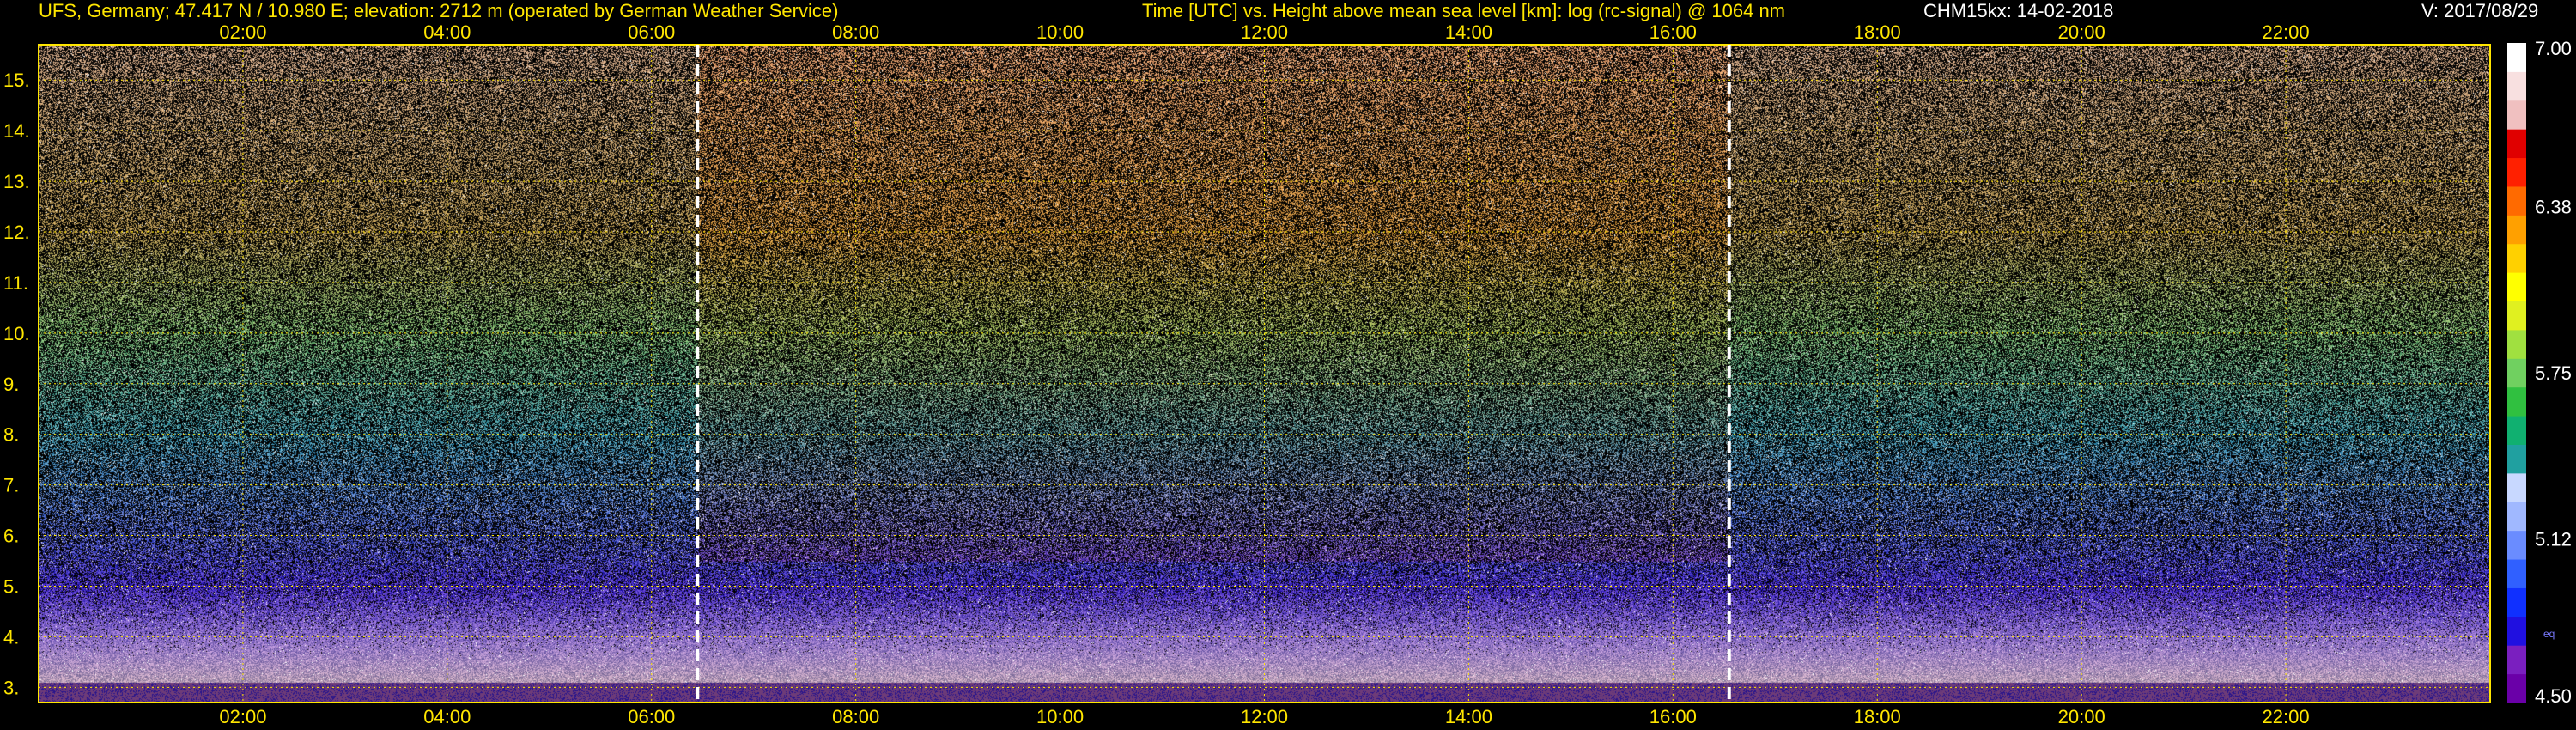 The height and width of the screenshot is (730, 2576). Describe the element at coordinates (11, 485) in the screenshot. I see `y-tick-label: 7.` at that location.